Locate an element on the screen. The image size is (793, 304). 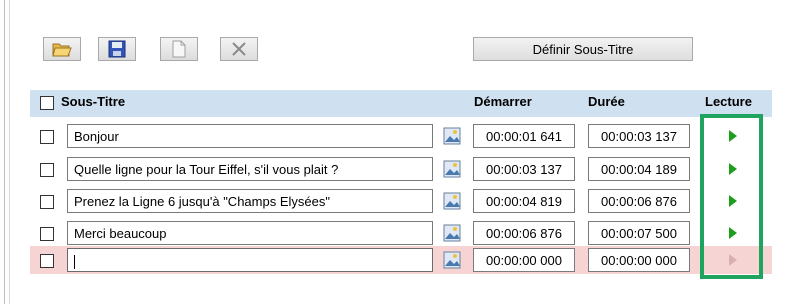
duration-field: 00:00:06 876 is located at coordinates (639, 201).